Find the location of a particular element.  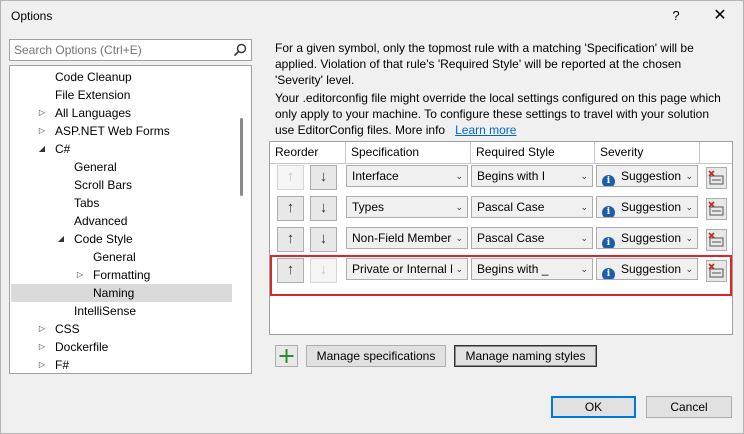

tree-item-label: Formatting is located at coordinates (122, 275).